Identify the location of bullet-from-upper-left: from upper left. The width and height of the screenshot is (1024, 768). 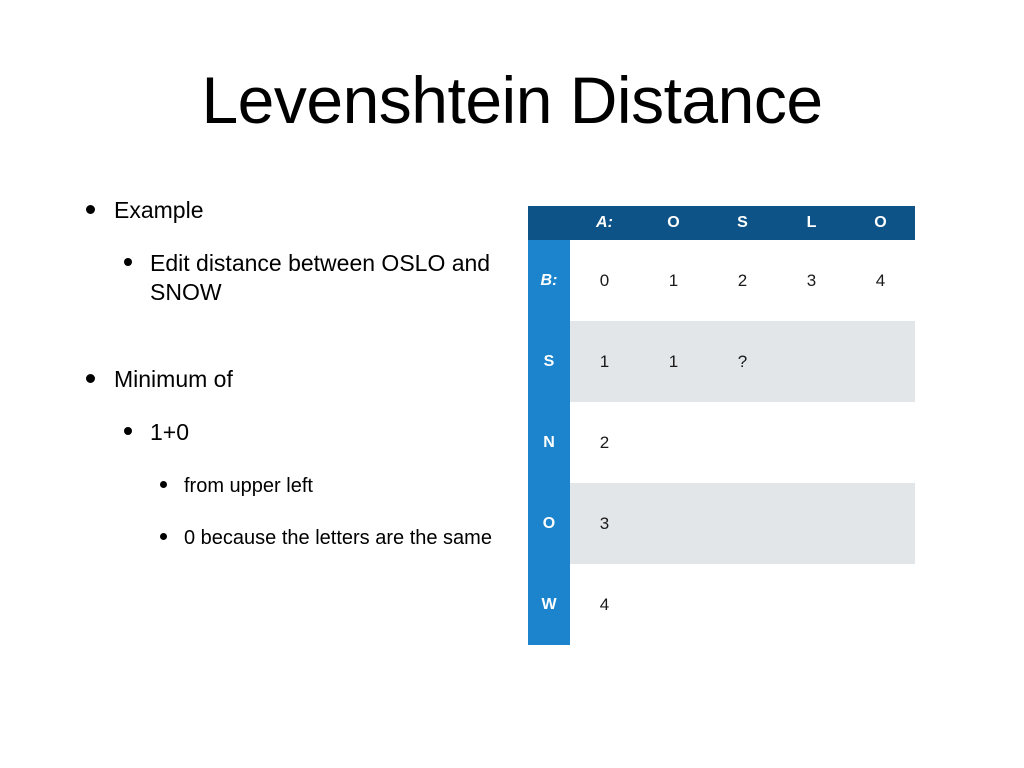
(289, 486).